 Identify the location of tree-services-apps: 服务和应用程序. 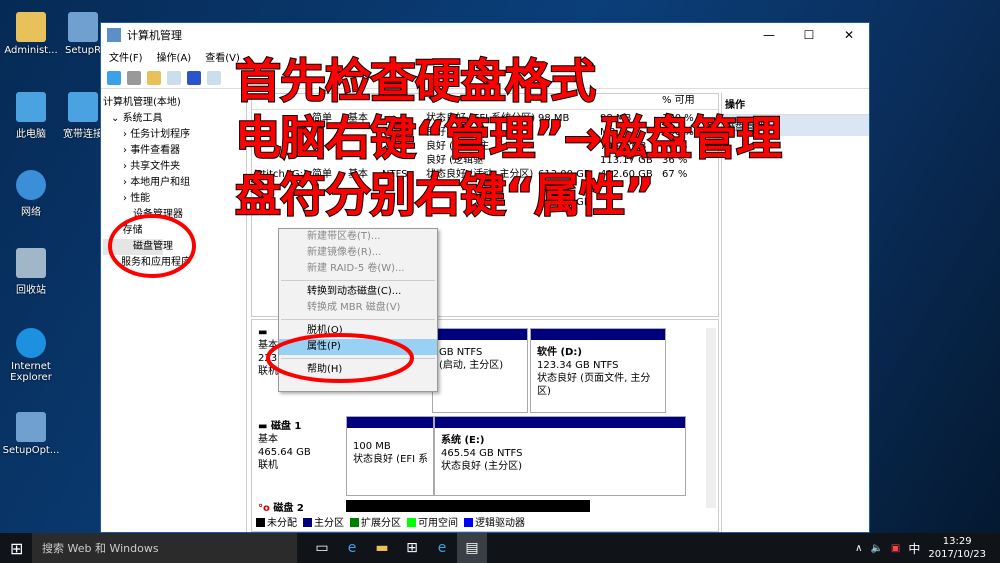
(173, 263).